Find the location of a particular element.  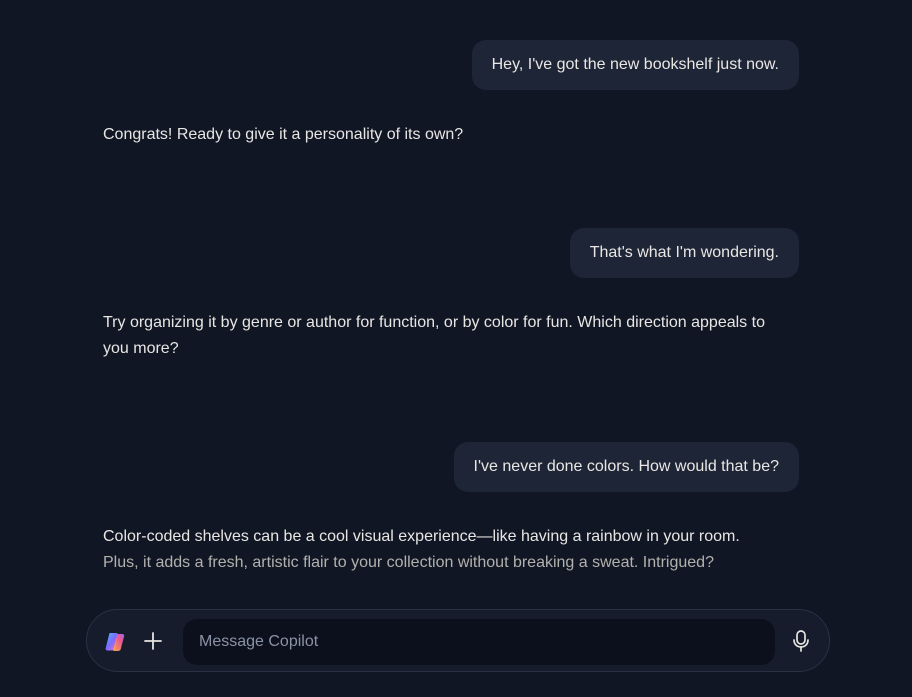

message-composer is located at coordinates (458, 640).